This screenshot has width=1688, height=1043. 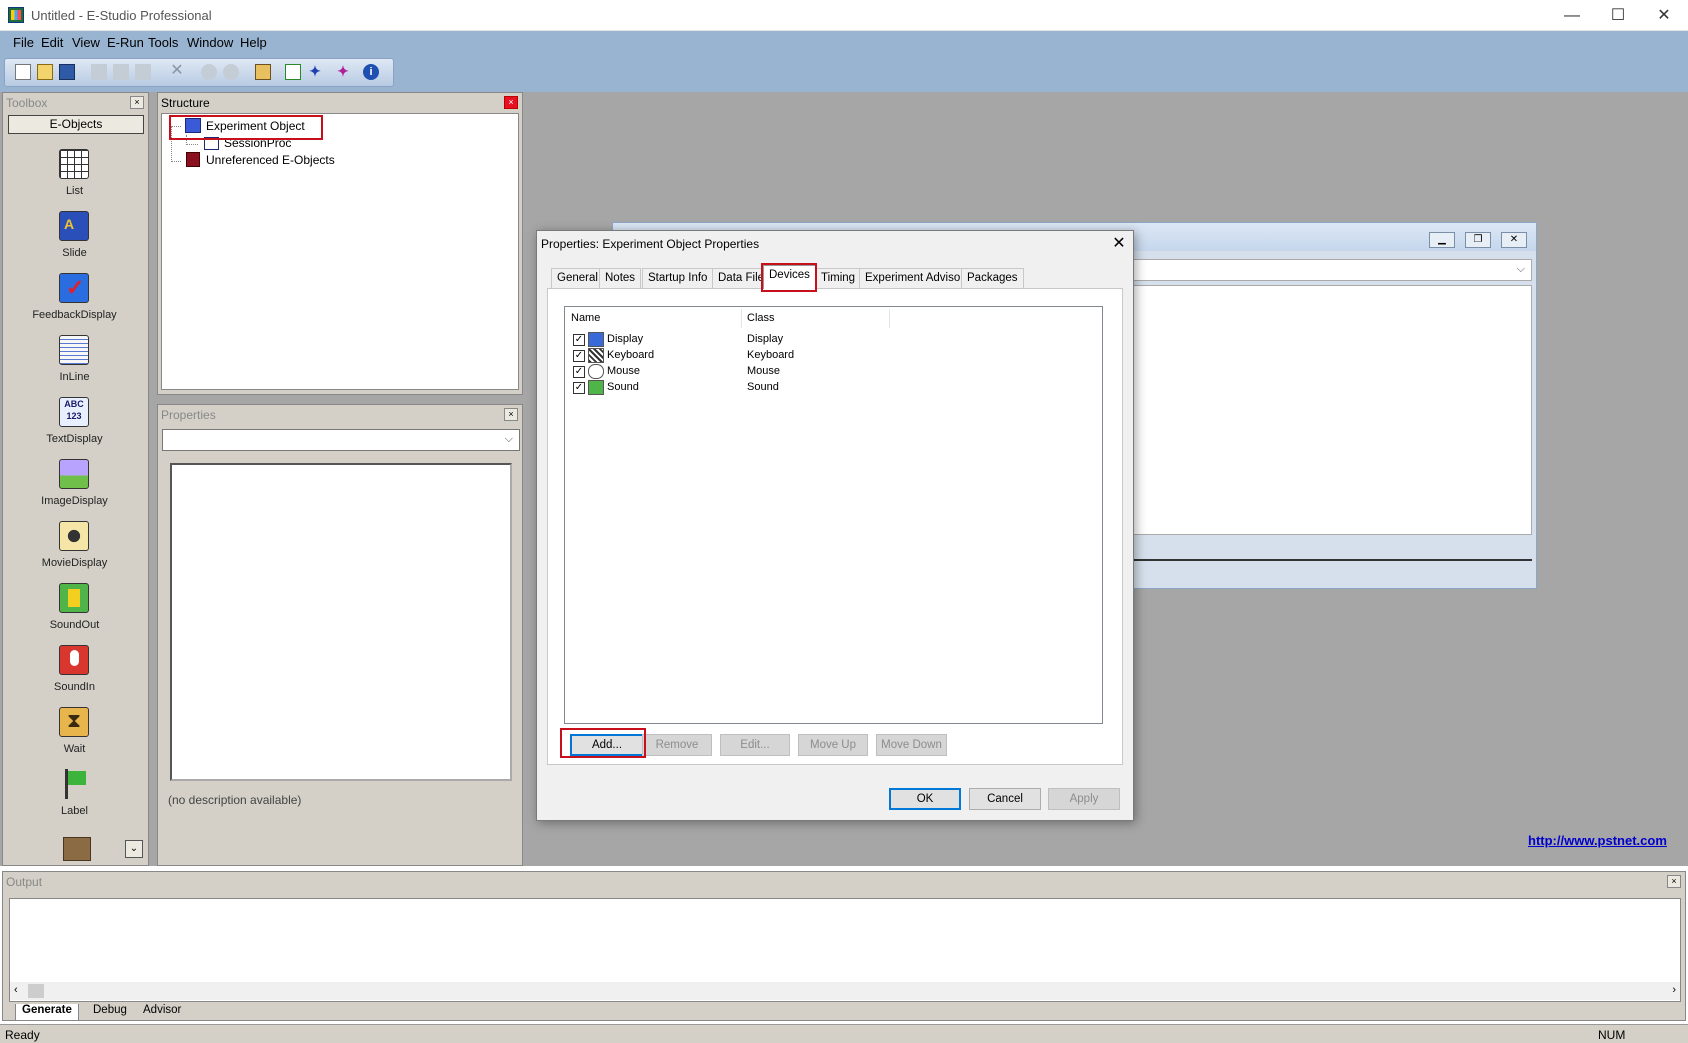 What do you see at coordinates (74, 350) in the screenshot?
I see `inline-script-icon` at bounding box center [74, 350].